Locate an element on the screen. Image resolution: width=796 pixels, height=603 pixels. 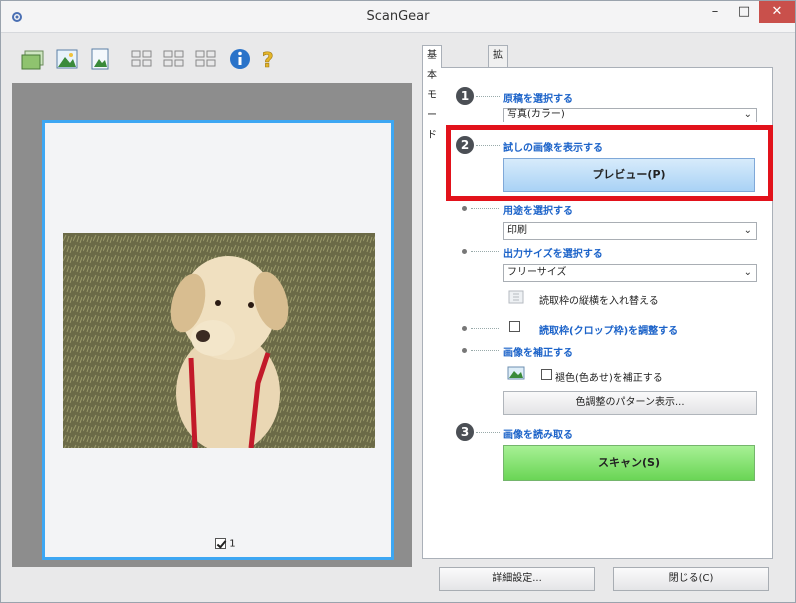
step-3-number: 3 is located at coordinates (465, 432).